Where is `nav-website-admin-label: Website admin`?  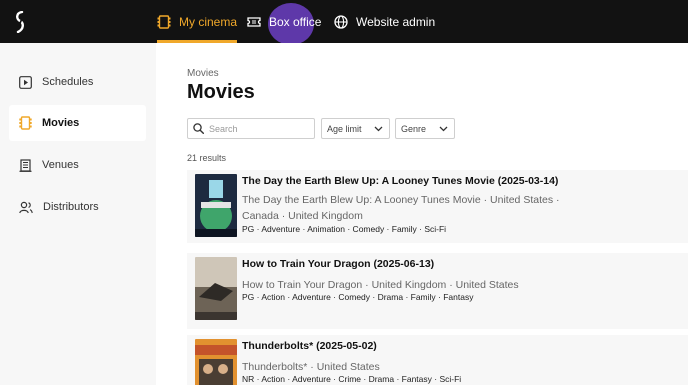 nav-website-admin-label: Website admin is located at coordinates (396, 21).